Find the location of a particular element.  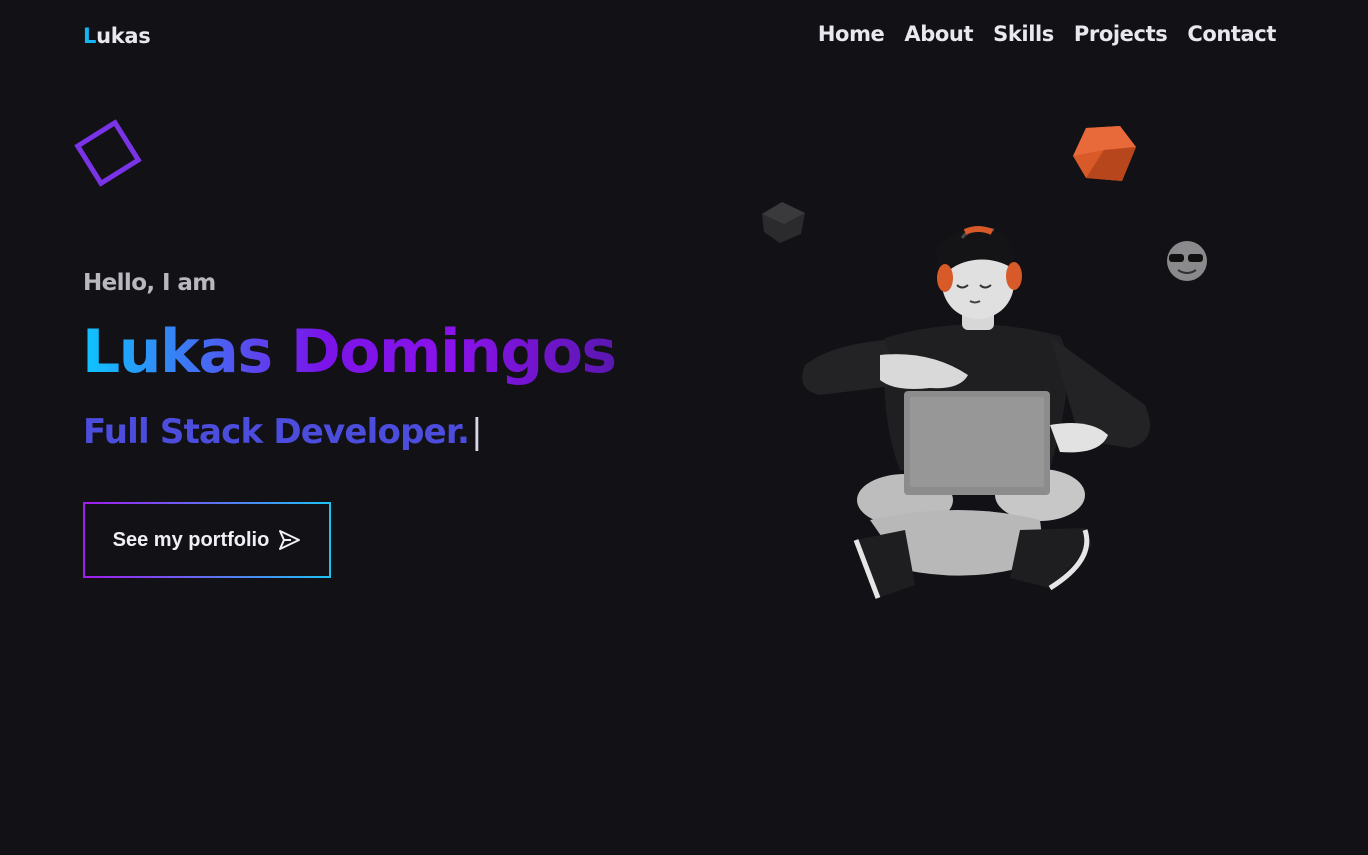

outlined-square-shape is located at coordinates (108, 153).